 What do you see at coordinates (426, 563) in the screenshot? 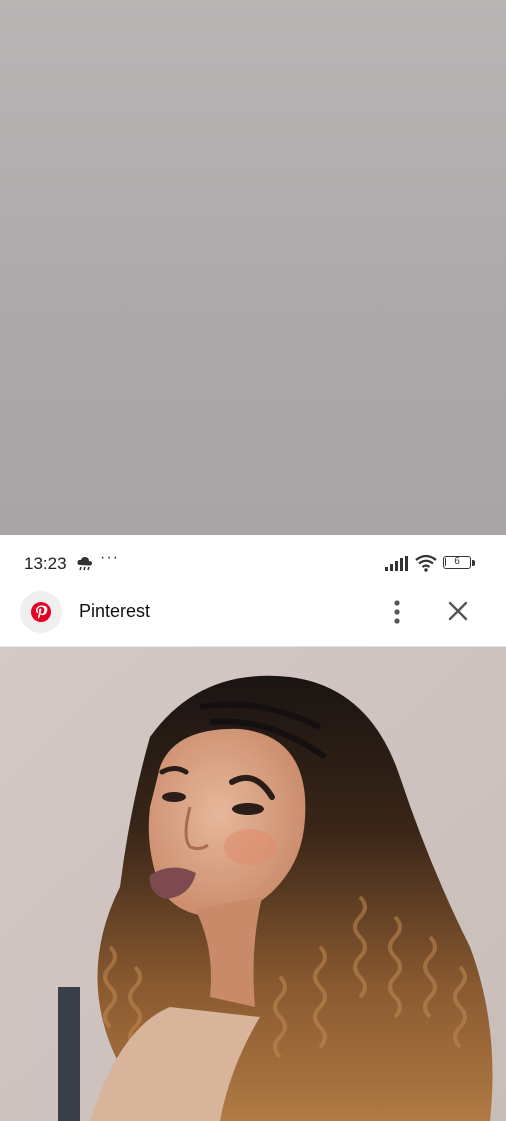
I see `wifi-icon` at bounding box center [426, 563].